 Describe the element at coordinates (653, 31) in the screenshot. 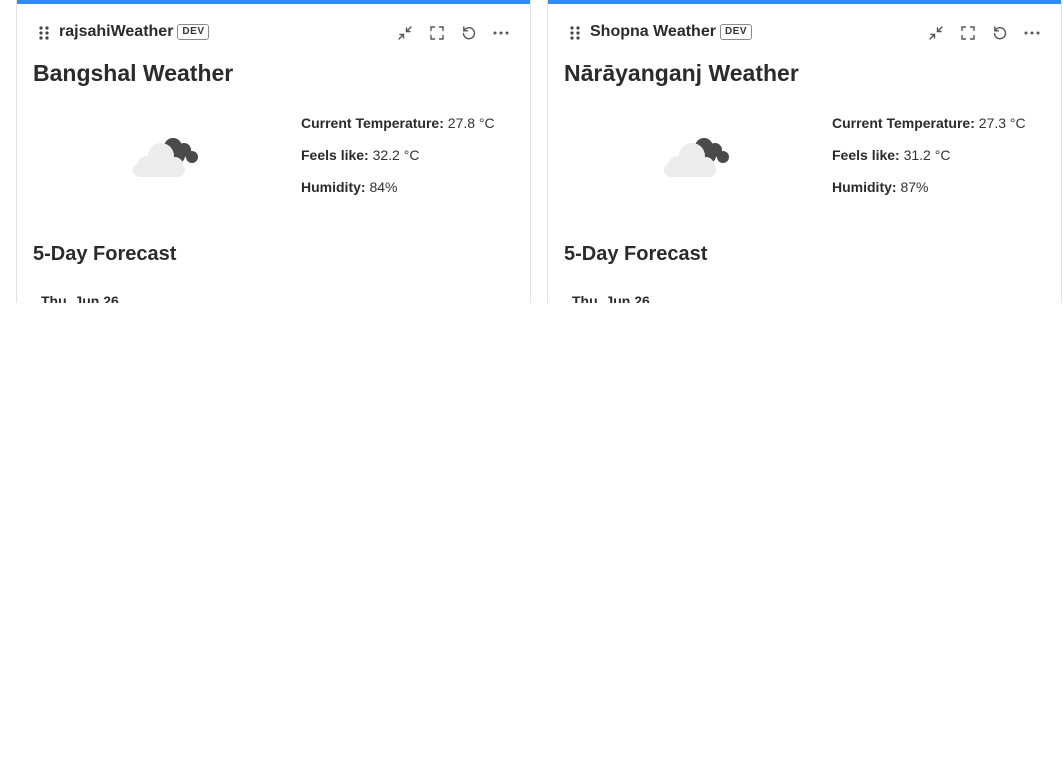

I see `widget-name-text: Shopna Weather` at that location.